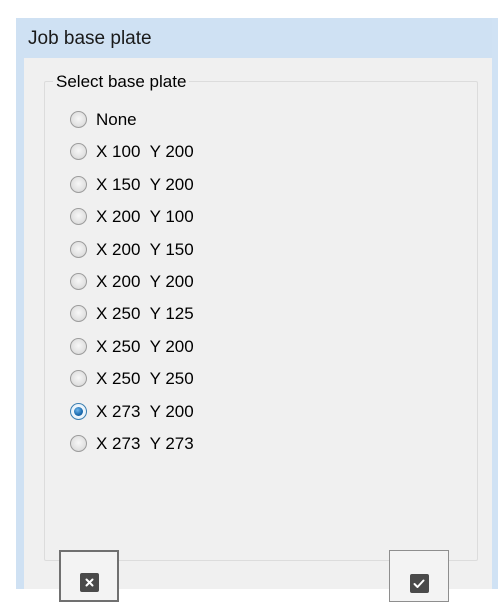 The image size is (498, 602). I want to click on radio-selected-dot, so click(78, 411).